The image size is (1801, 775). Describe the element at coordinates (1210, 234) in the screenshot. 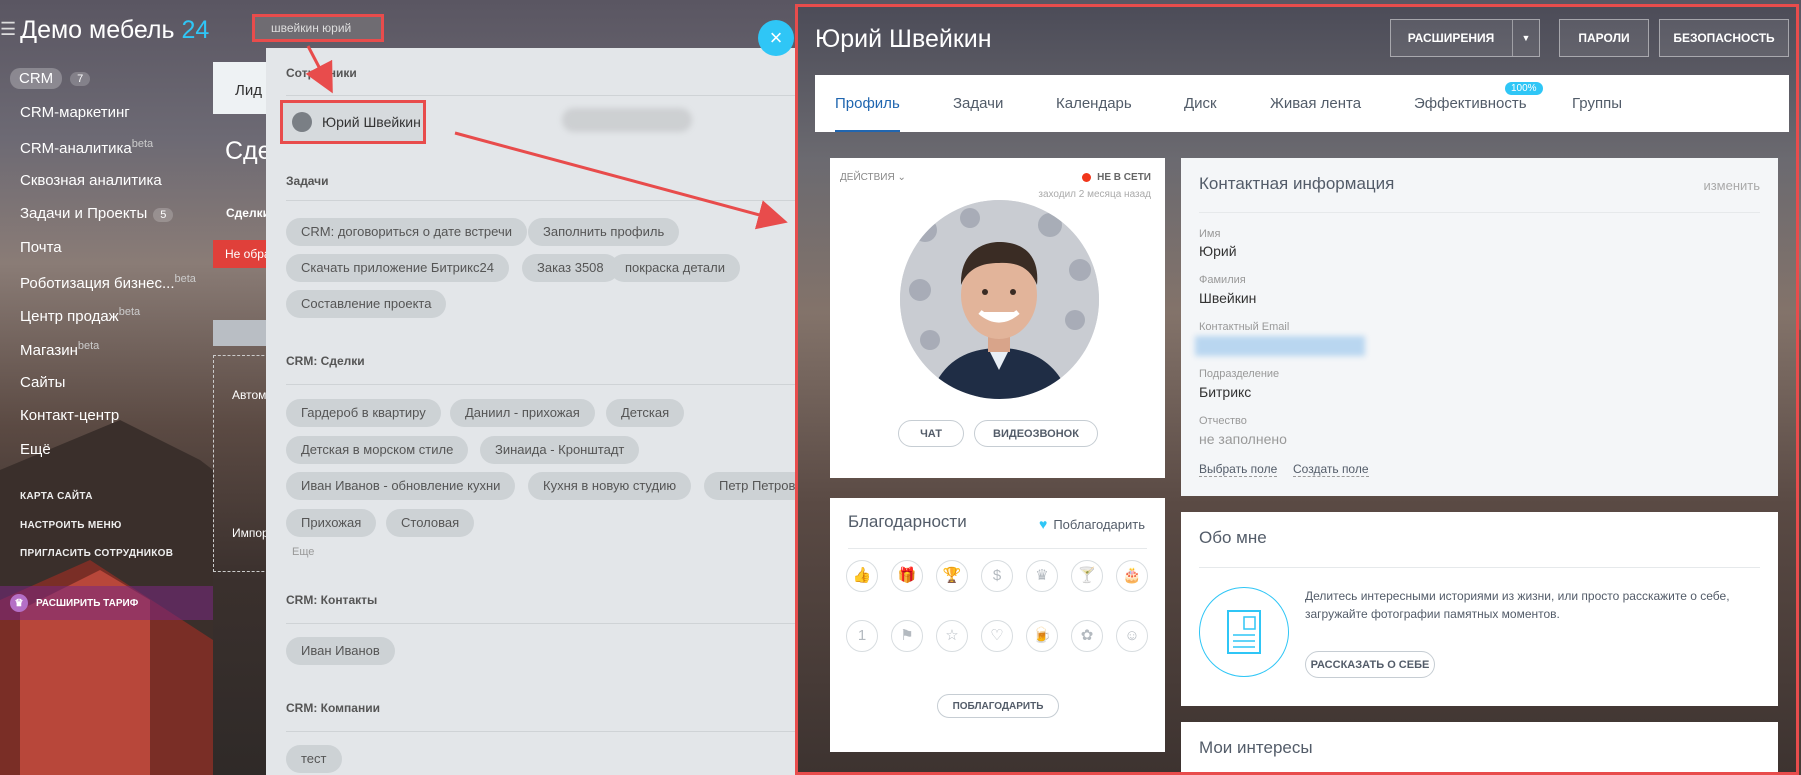

I see `field-label: Имя` at that location.